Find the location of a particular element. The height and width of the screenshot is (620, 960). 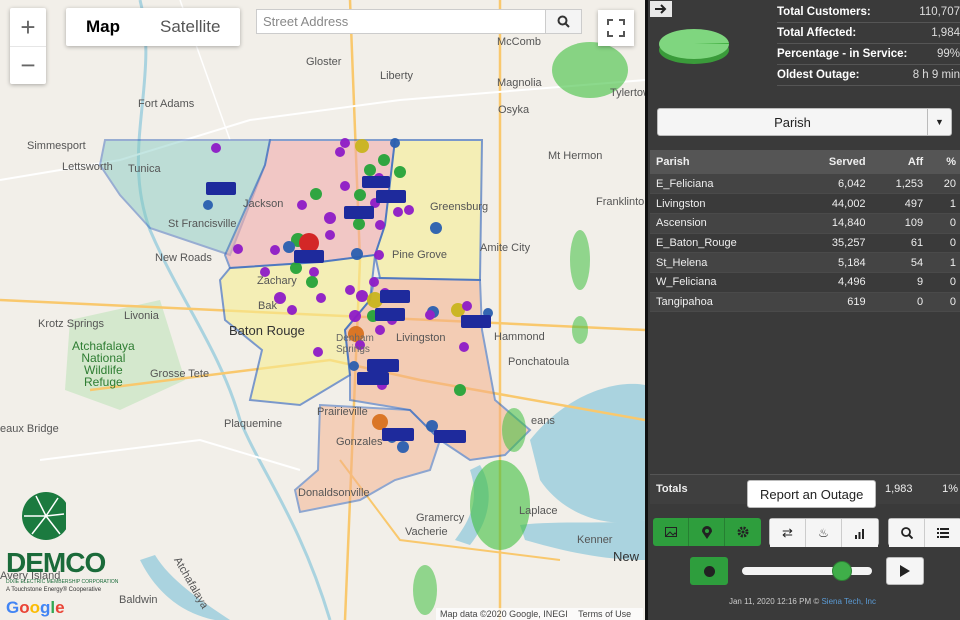

table-row: Livingston 44,002 497 1 is located at coordinates (805, 203).